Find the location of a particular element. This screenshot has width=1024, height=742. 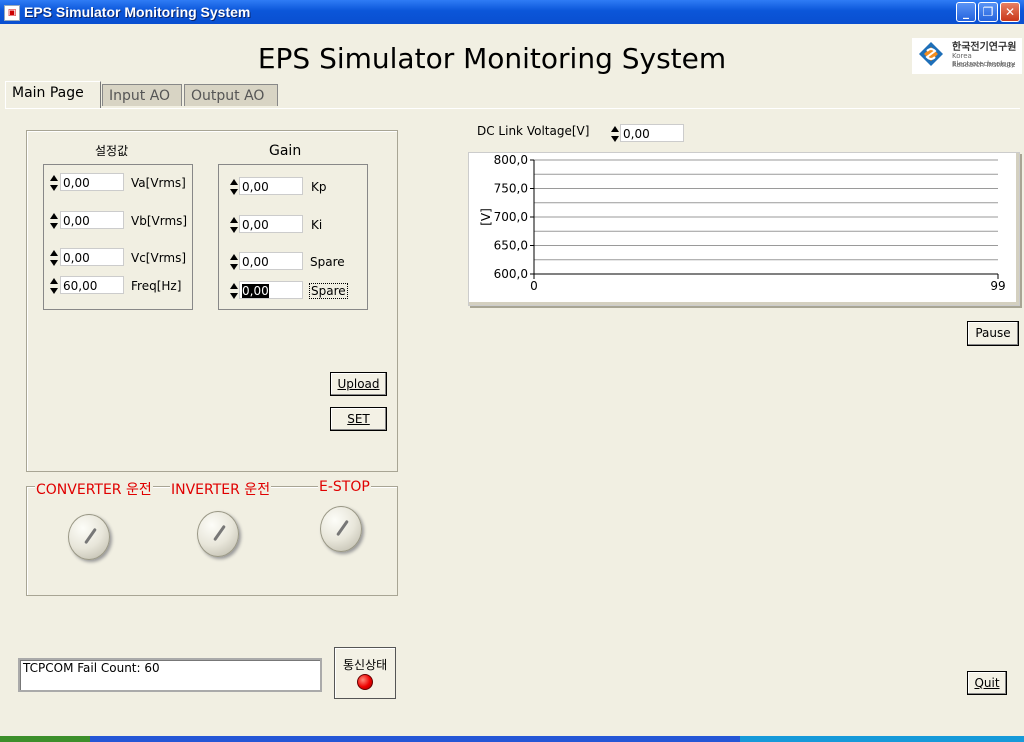

tab-input-ao: Input AO is located at coordinates (142, 95).